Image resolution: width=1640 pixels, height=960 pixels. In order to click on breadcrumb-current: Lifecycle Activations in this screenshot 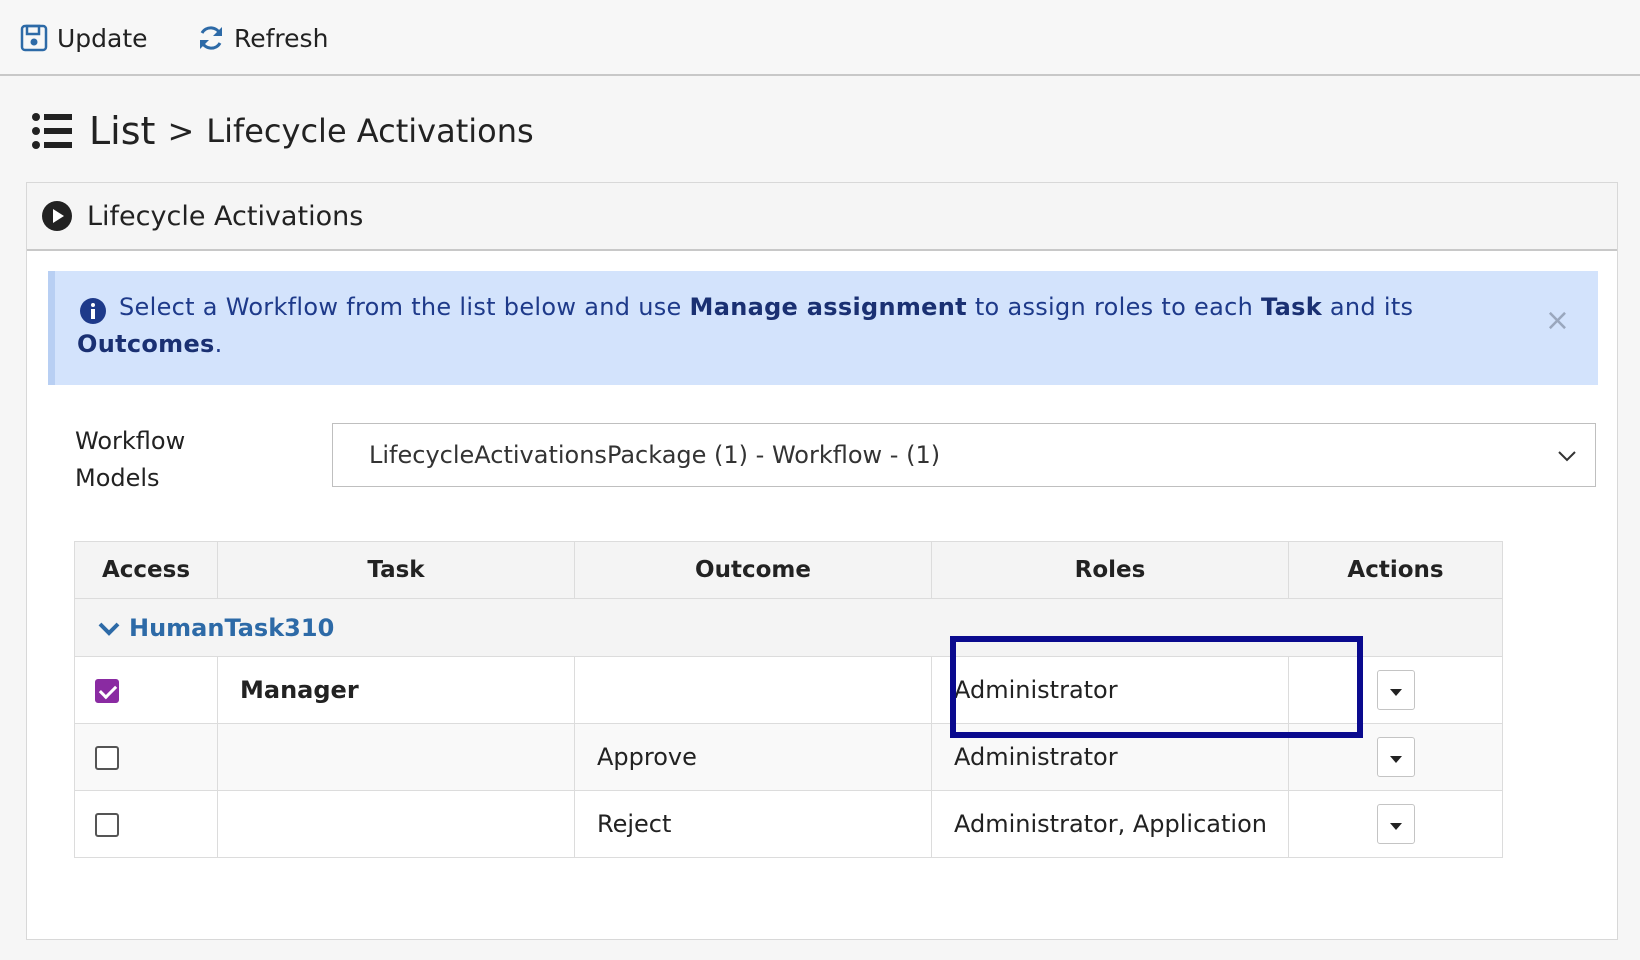, I will do `click(370, 131)`.